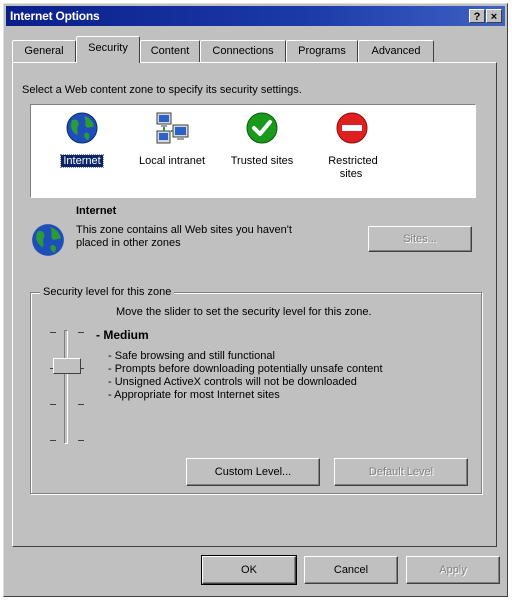  I want to click on zone-label: Local intranet, so click(172, 161).